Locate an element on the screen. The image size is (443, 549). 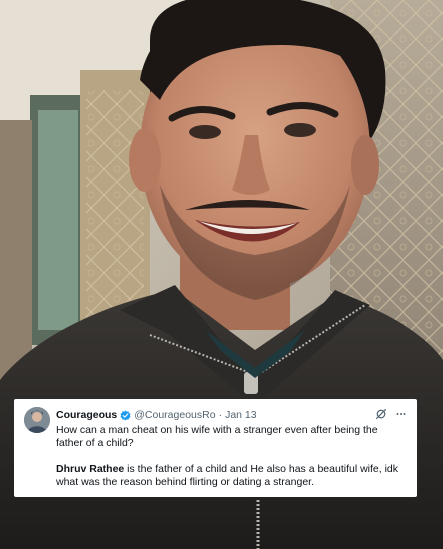
tweet-header: Courageous @CourageousRo · Jan 13 is located at coordinates (215, 420).